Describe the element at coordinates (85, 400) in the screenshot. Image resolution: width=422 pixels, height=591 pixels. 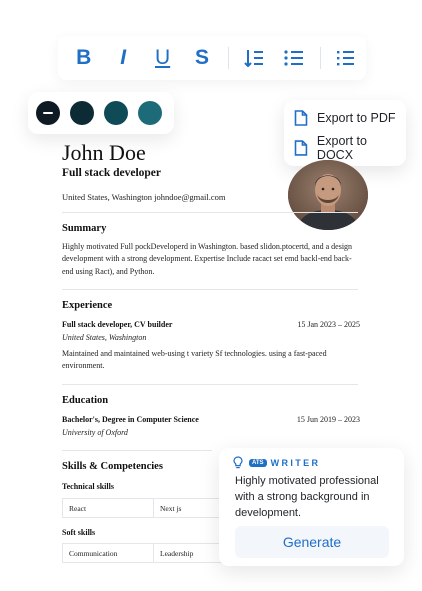
I see `education-title: Education` at that location.